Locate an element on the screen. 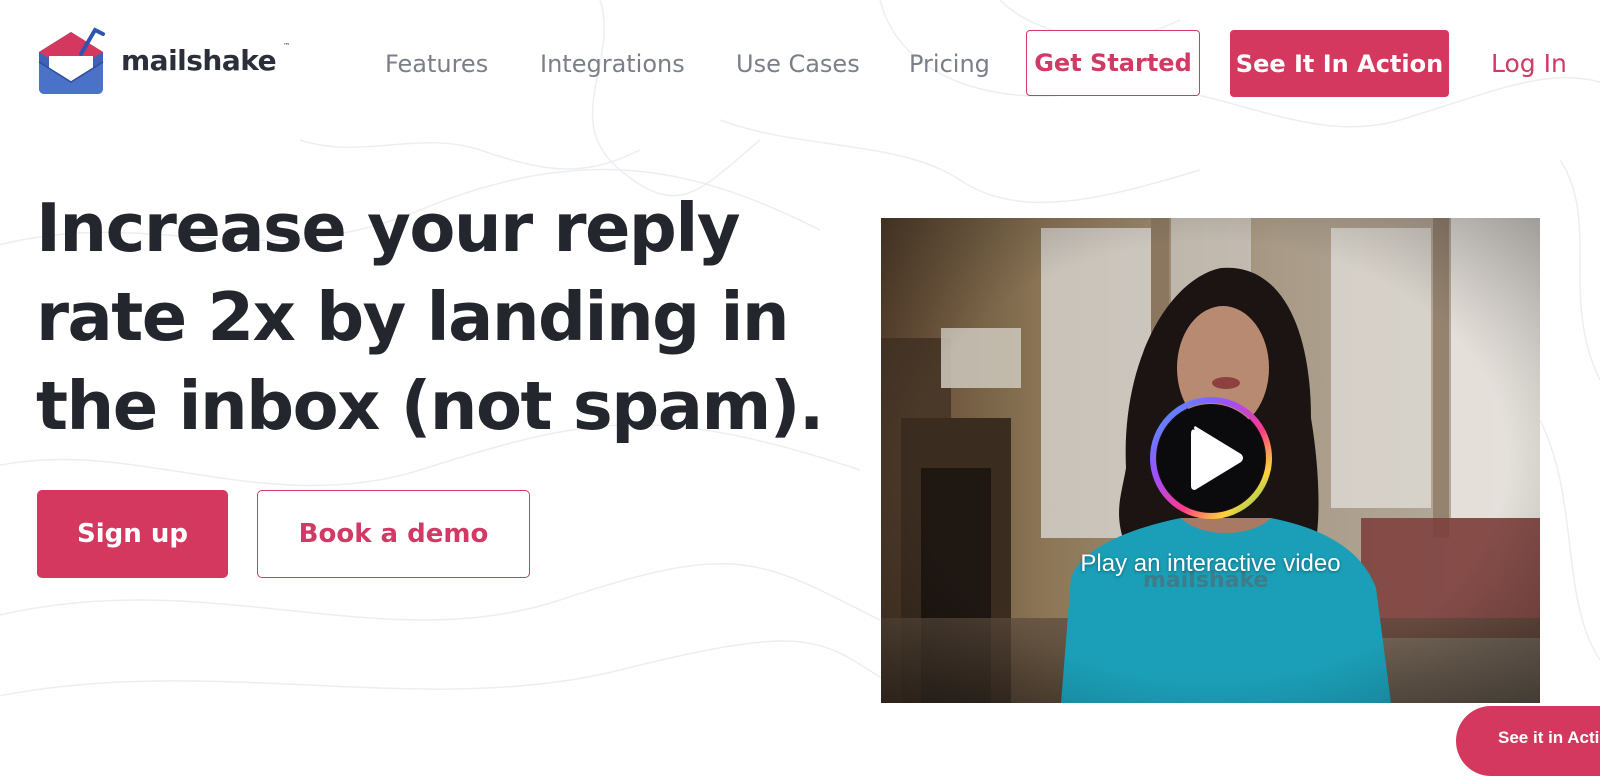 This screenshot has width=1600, height=776. logo-wordmark: mailshake is located at coordinates (199, 60).